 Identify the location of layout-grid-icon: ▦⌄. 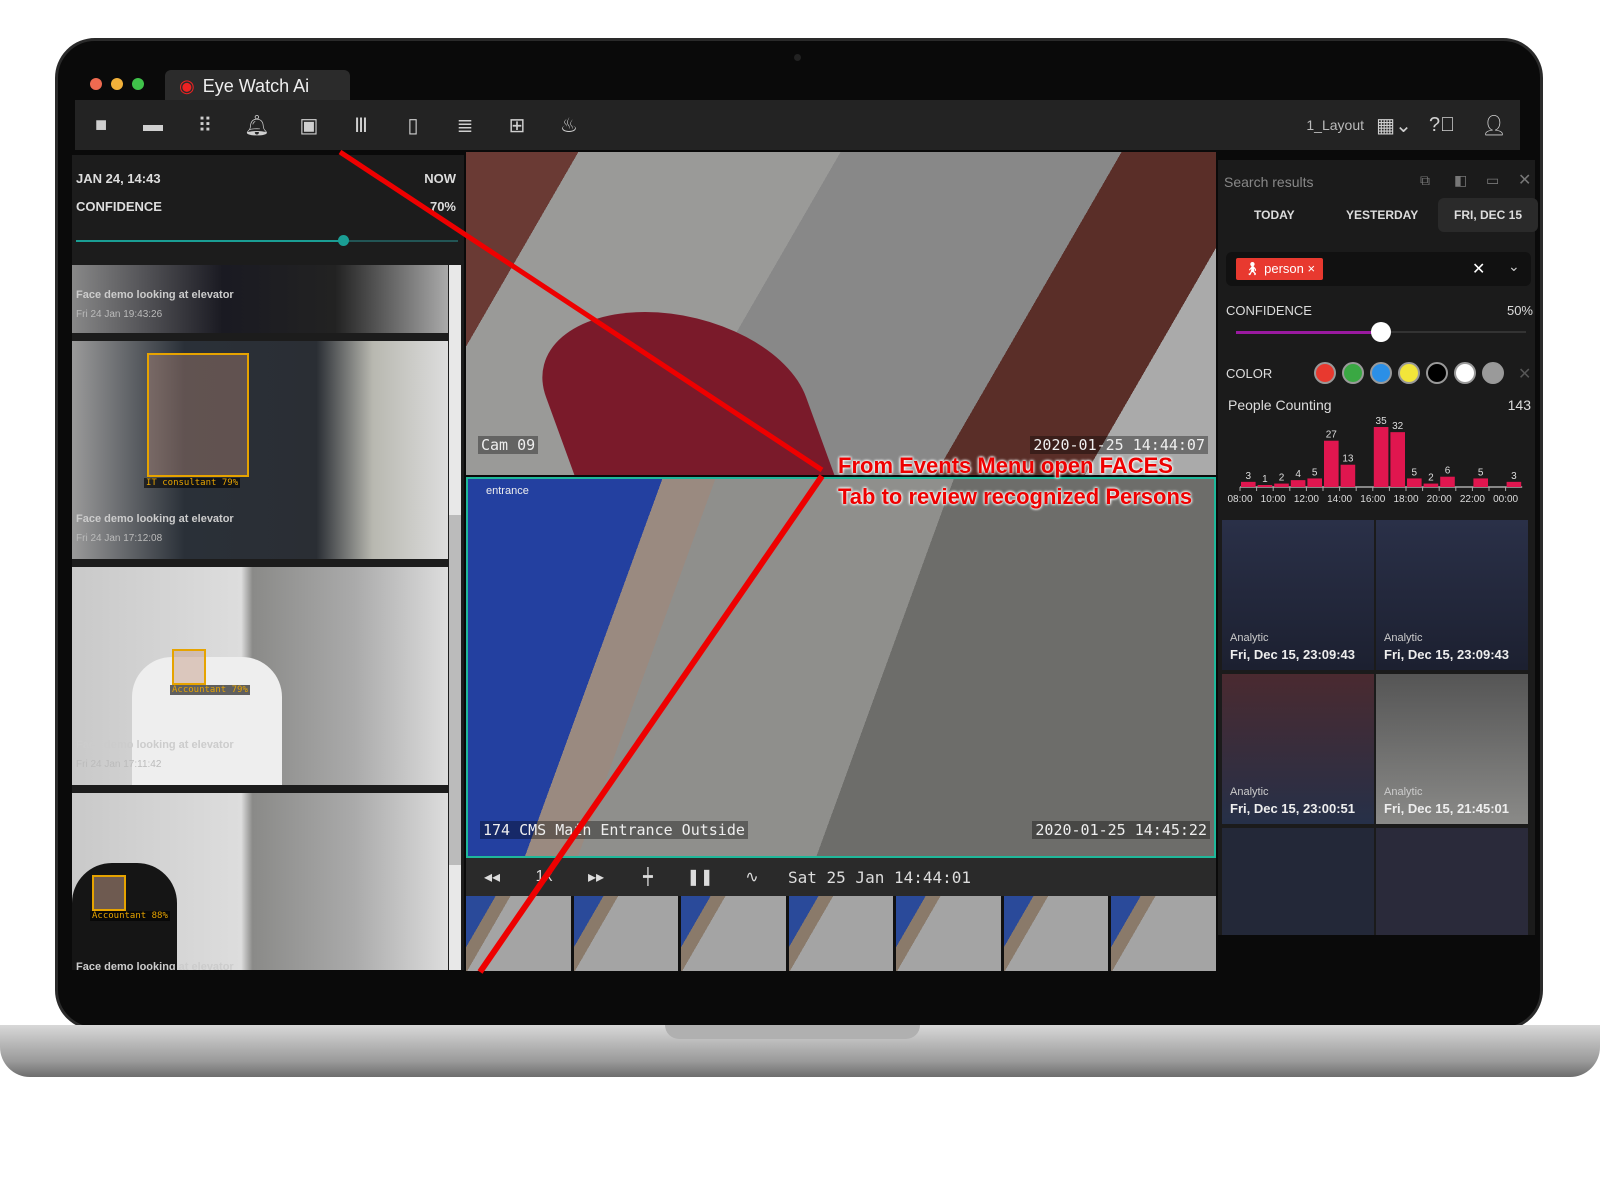
(1394, 125).